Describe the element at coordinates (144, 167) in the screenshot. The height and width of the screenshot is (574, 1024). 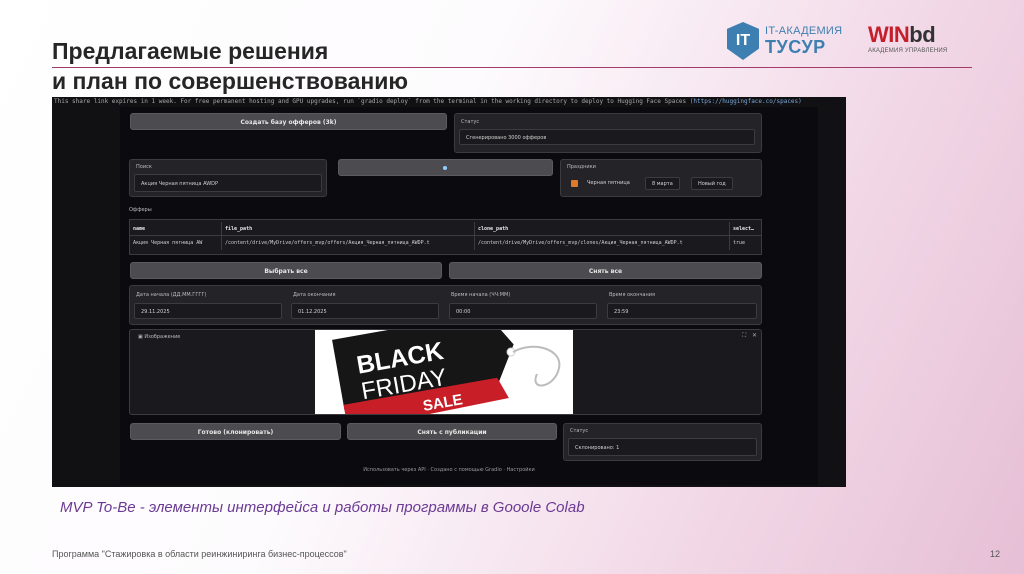
I see `search-label: Поиск` at that location.